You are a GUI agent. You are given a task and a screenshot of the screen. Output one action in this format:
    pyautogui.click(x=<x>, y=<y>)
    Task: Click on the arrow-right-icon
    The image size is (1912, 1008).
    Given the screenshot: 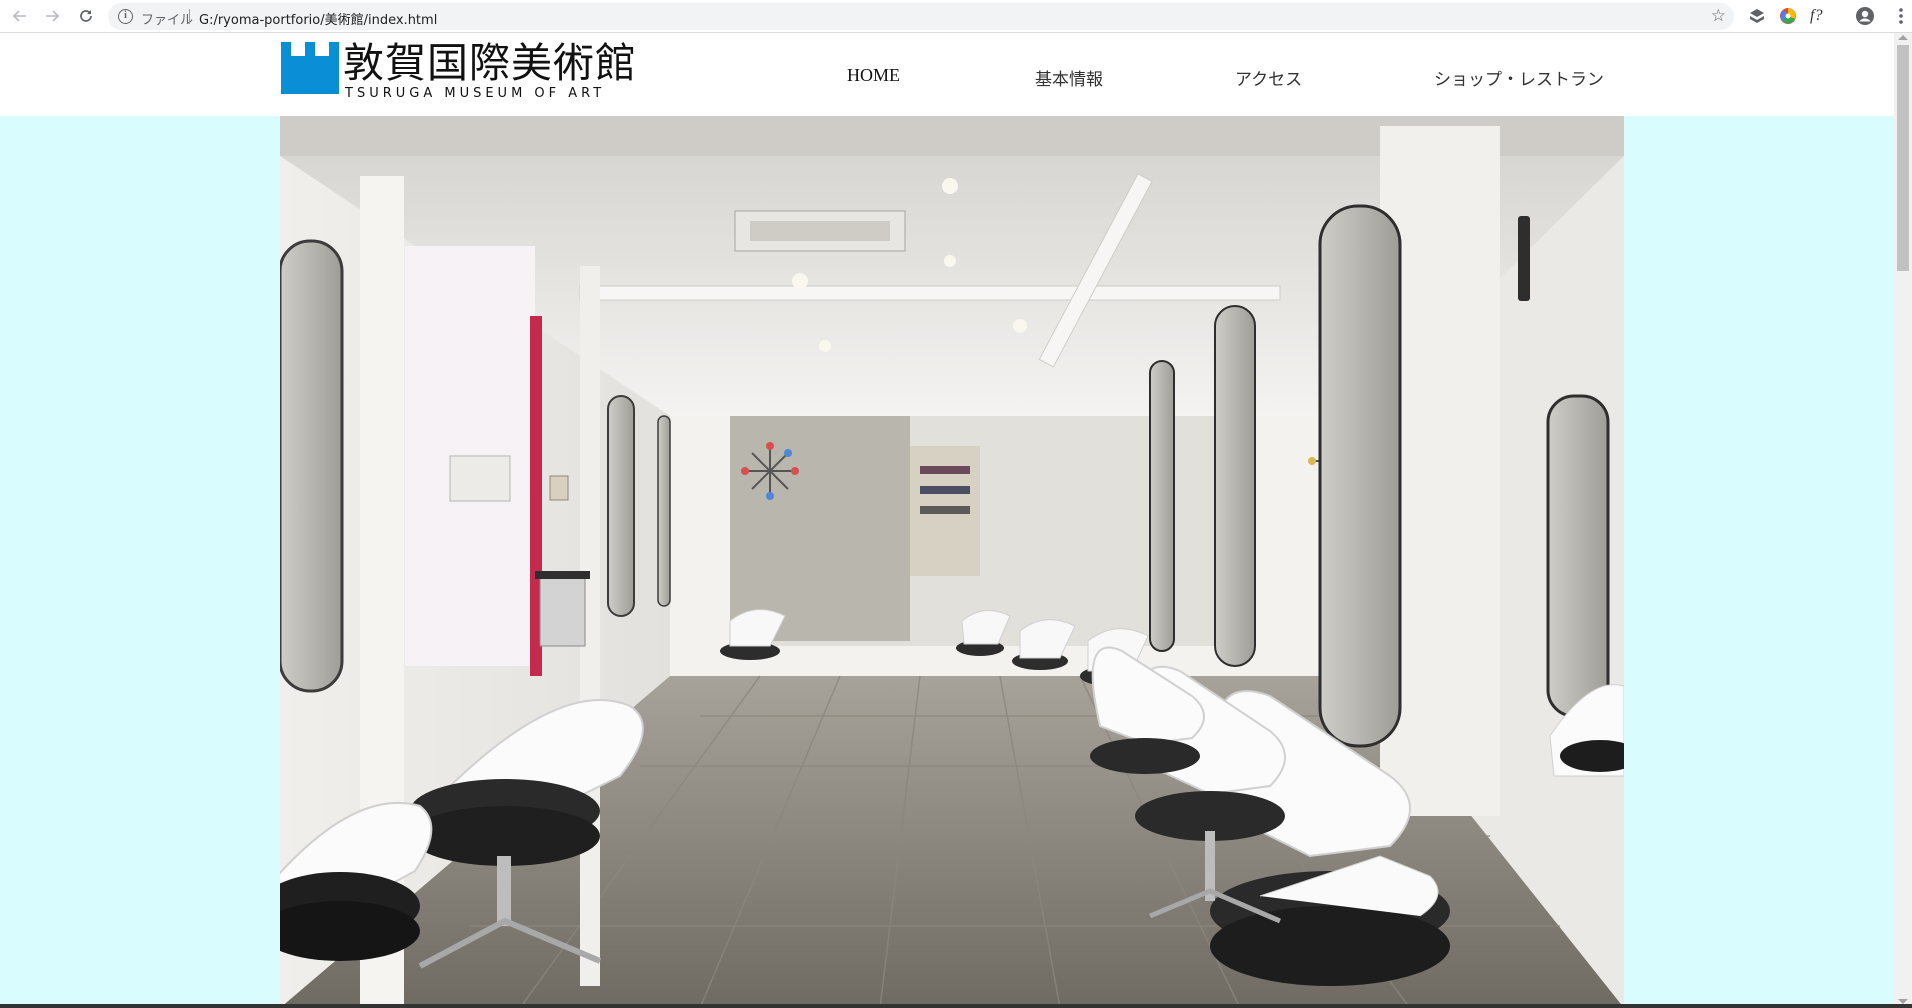 What is the action you would take?
    pyautogui.click(x=52, y=16)
    